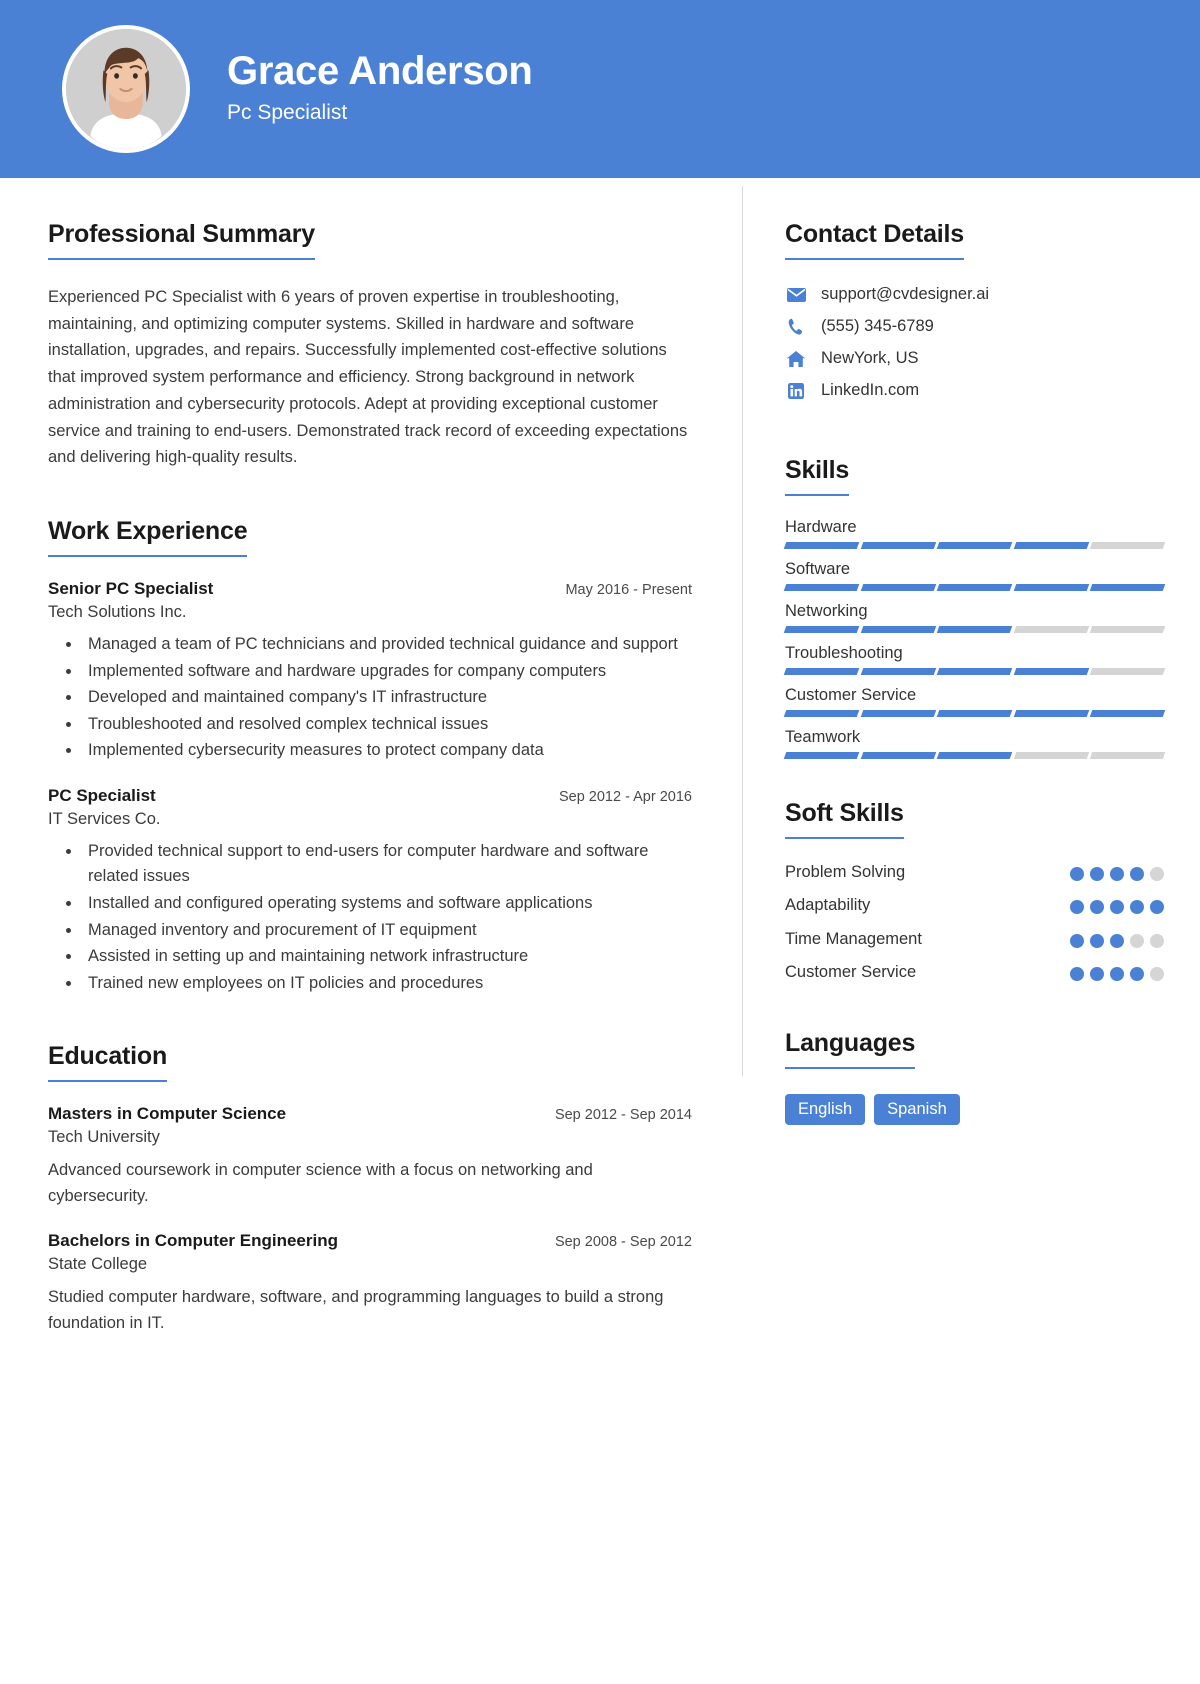  What do you see at coordinates (370, 796) in the screenshot?
I see `work-entry-head: PC Specialist Sep 2012 - Apr 2016` at bounding box center [370, 796].